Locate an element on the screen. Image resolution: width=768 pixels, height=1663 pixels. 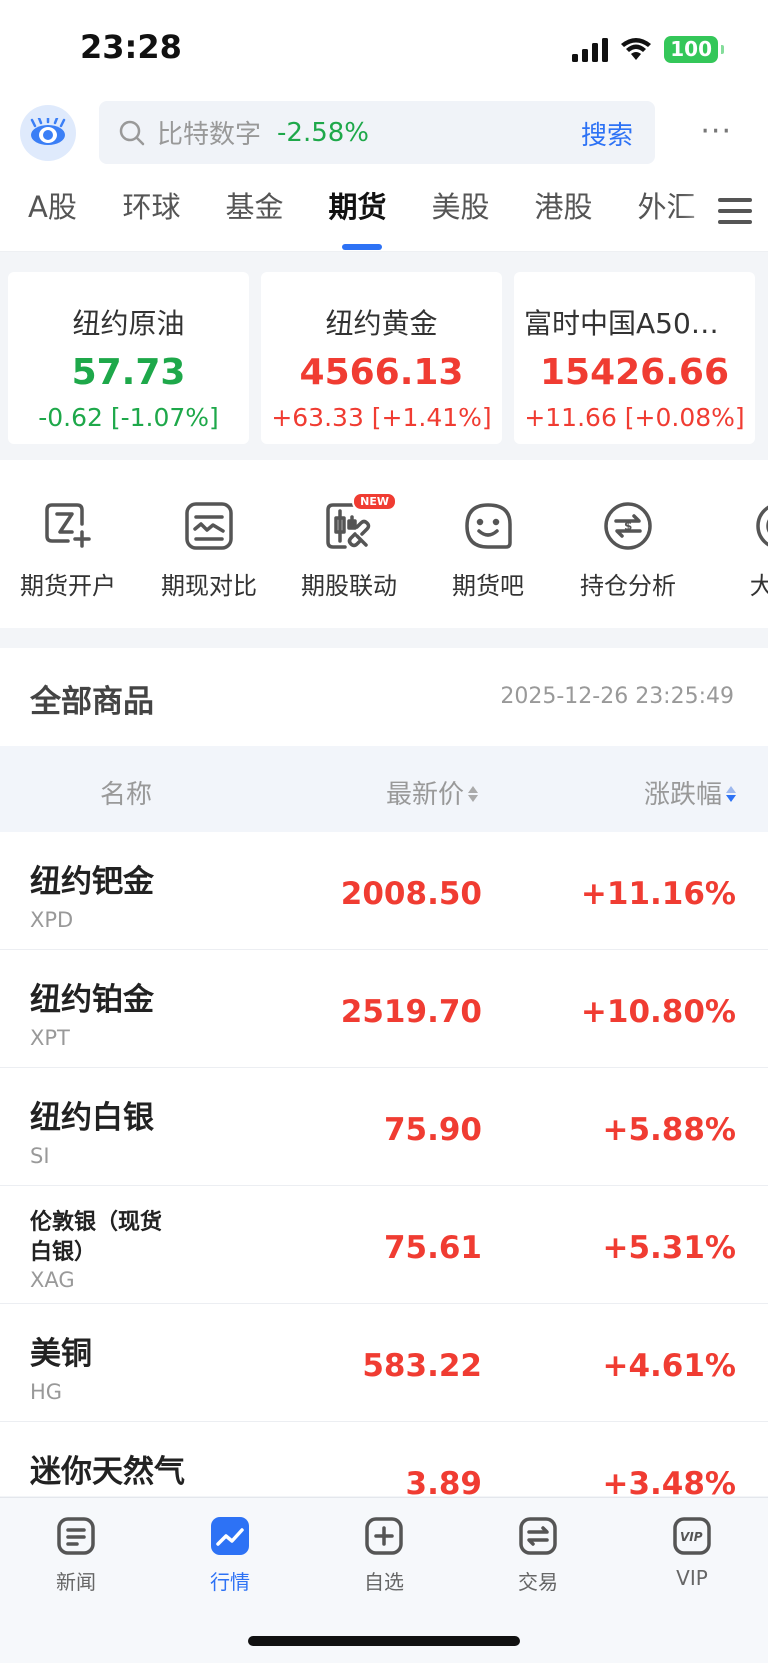
sort-desc-icon is located at coordinates (731, 794).